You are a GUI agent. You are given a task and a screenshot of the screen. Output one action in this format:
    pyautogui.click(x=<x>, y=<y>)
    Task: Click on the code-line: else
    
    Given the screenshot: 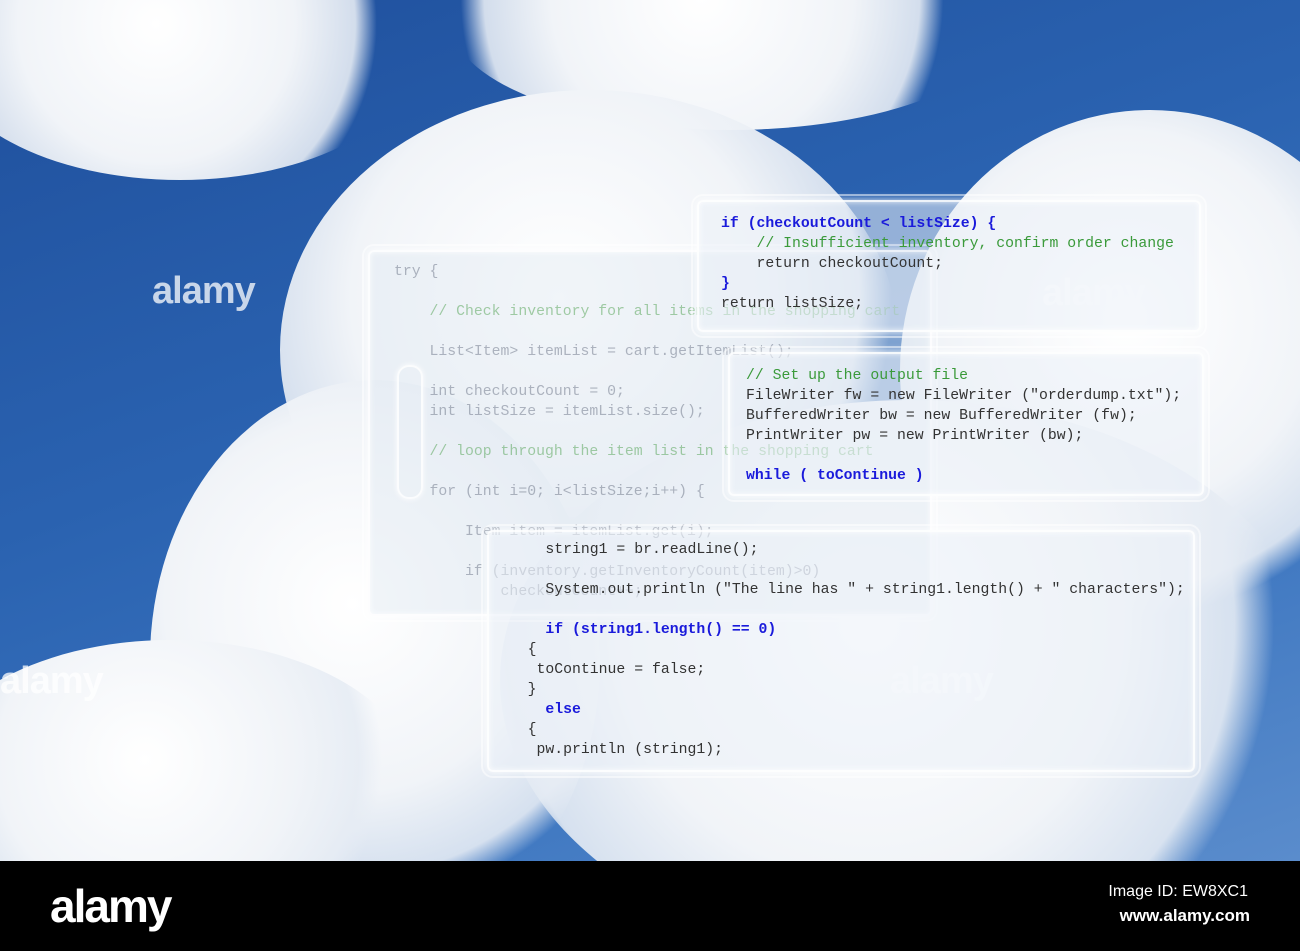 What is the action you would take?
    pyautogui.click(x=541, y=710)
    